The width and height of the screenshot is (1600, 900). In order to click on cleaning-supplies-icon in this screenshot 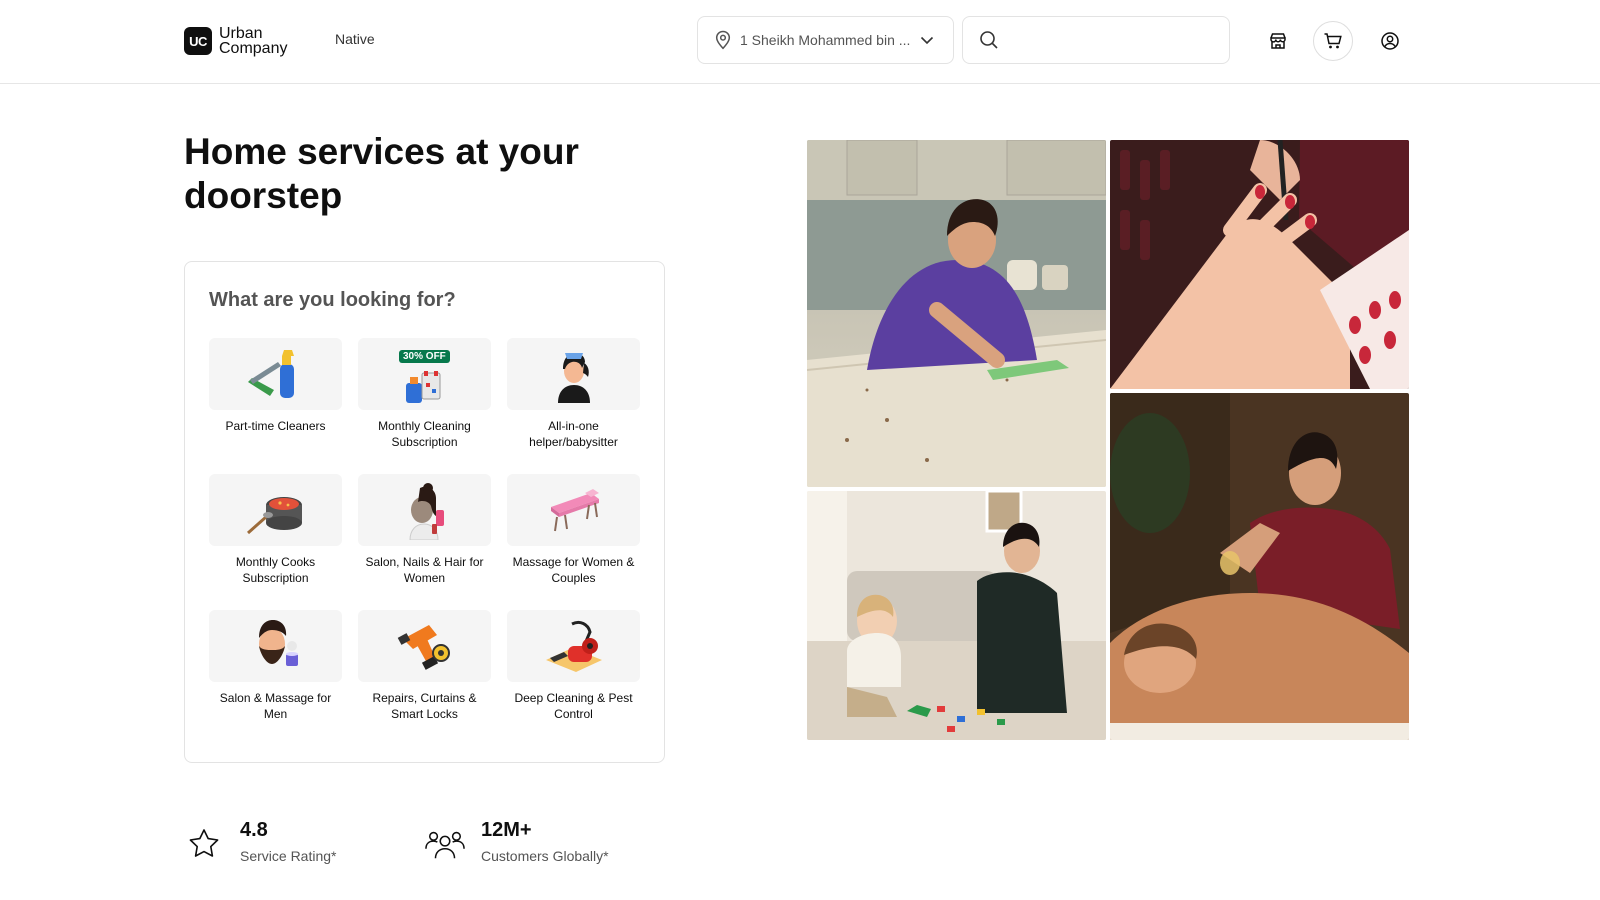, I will do `click(422, 387)`.